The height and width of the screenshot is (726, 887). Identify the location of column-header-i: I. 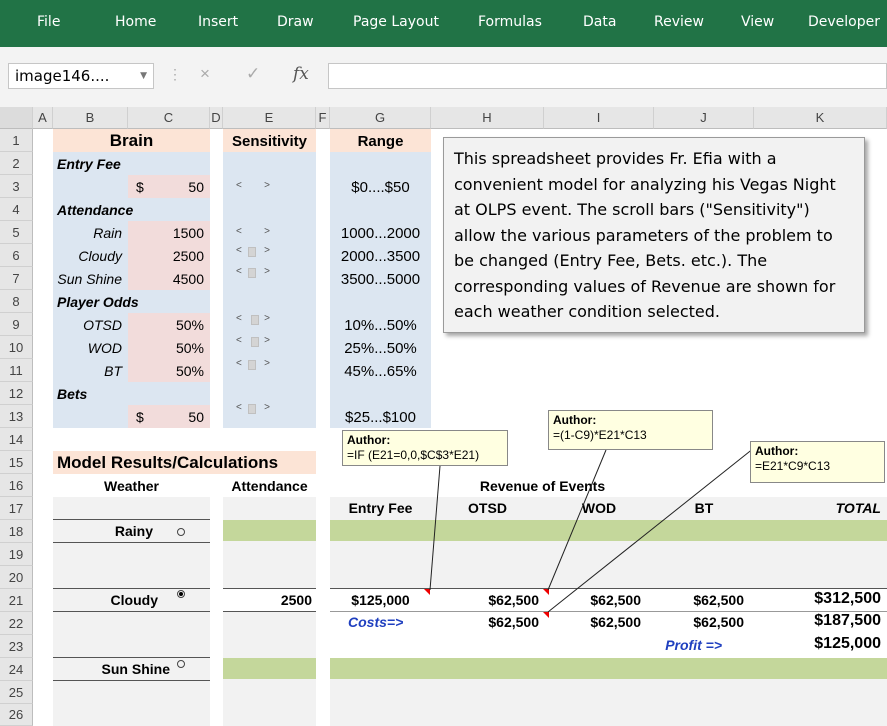
(599, 118).